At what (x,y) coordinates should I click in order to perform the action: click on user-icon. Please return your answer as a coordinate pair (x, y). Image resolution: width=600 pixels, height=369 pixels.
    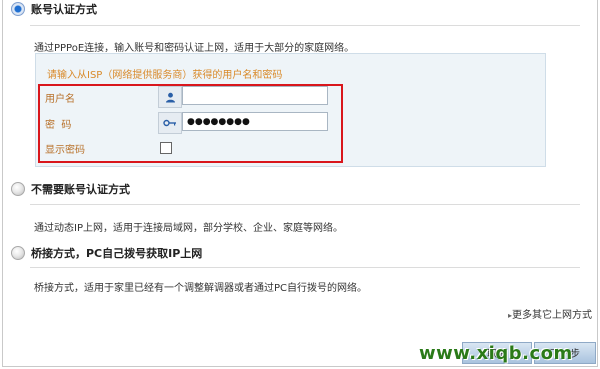
    Looking at the image, I should click on (170, 97).